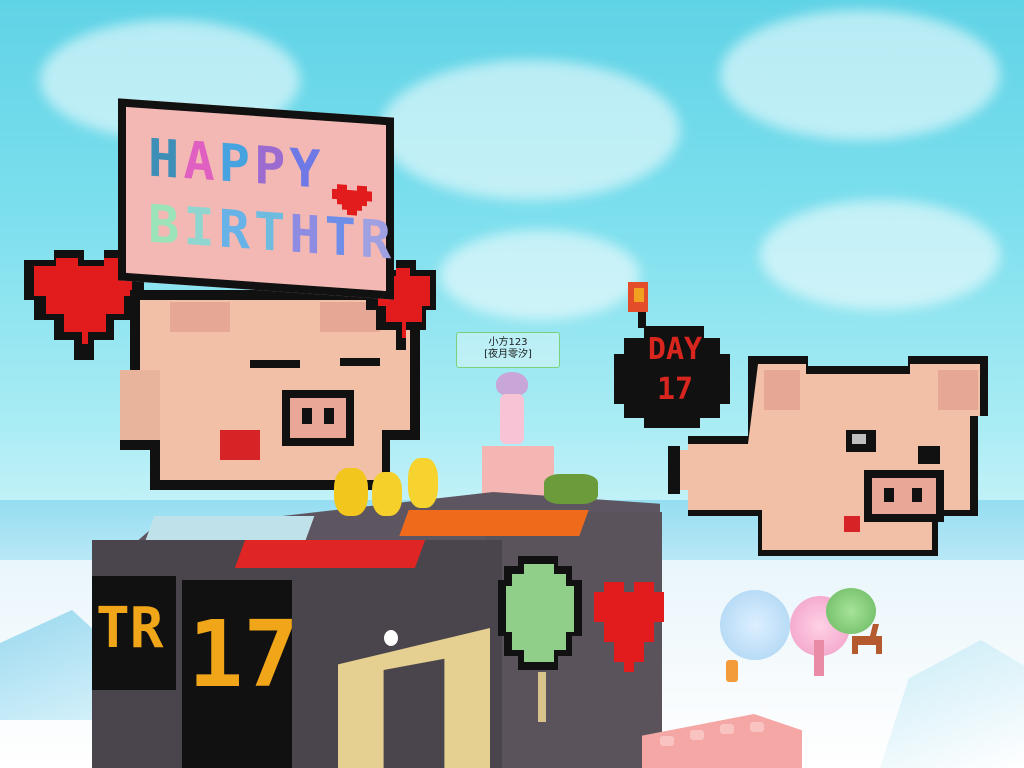 This screenshot has width=1024, height=768. I want to click on green-tree, so click(851, 611).